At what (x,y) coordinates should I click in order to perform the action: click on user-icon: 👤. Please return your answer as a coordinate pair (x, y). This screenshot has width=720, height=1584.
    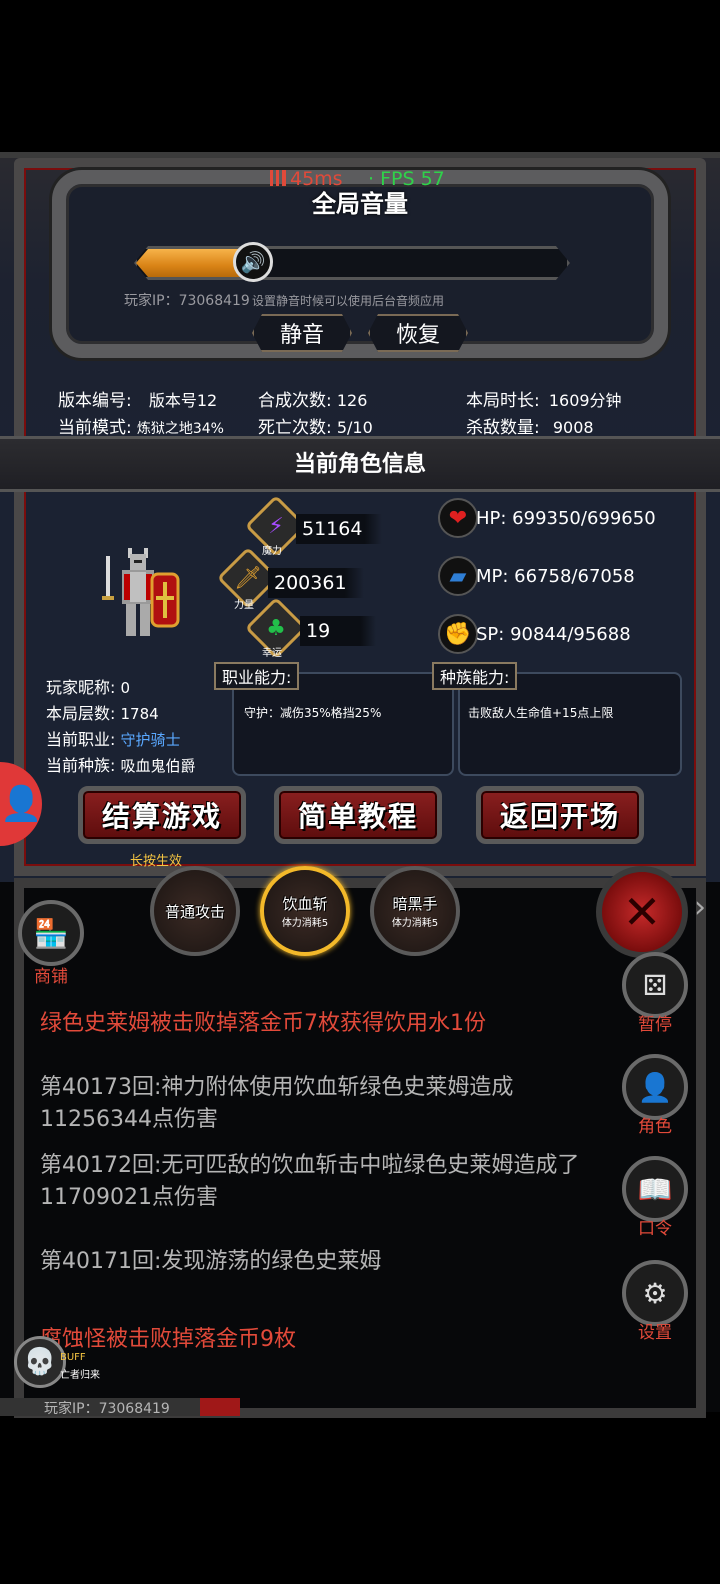
    Looking at the image, I should click on (21, 804).